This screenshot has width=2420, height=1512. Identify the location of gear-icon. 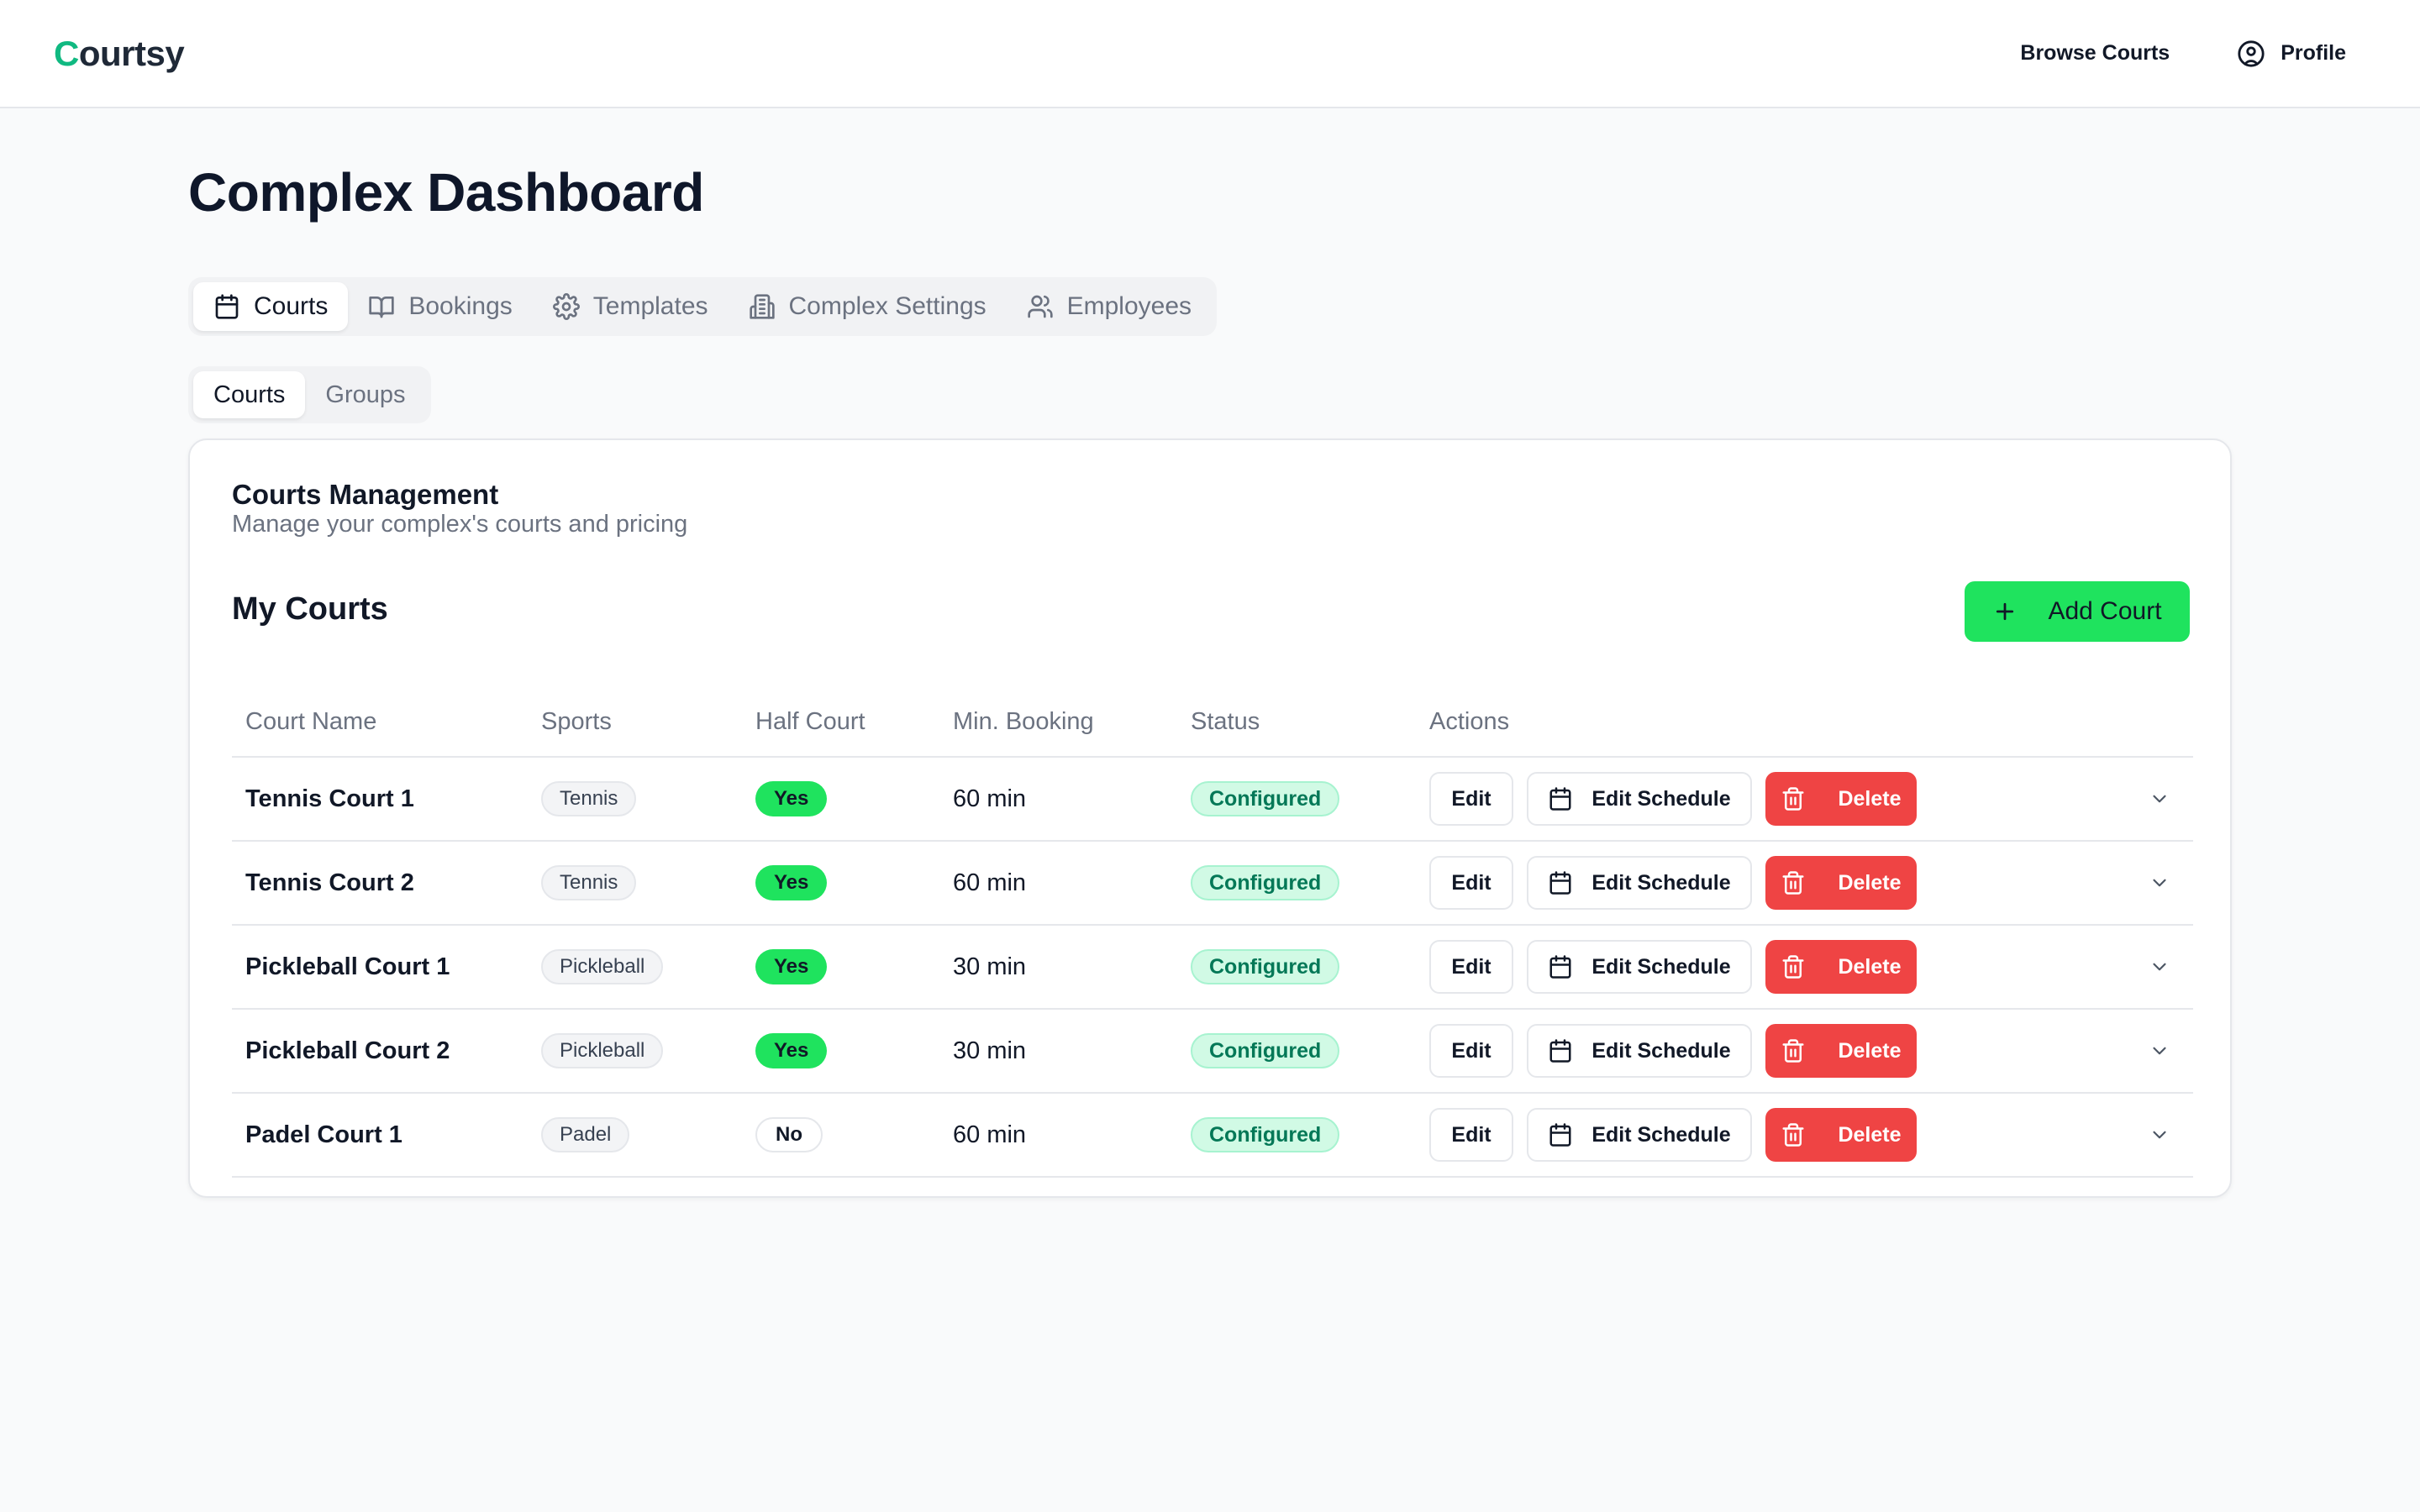
(566, 306).